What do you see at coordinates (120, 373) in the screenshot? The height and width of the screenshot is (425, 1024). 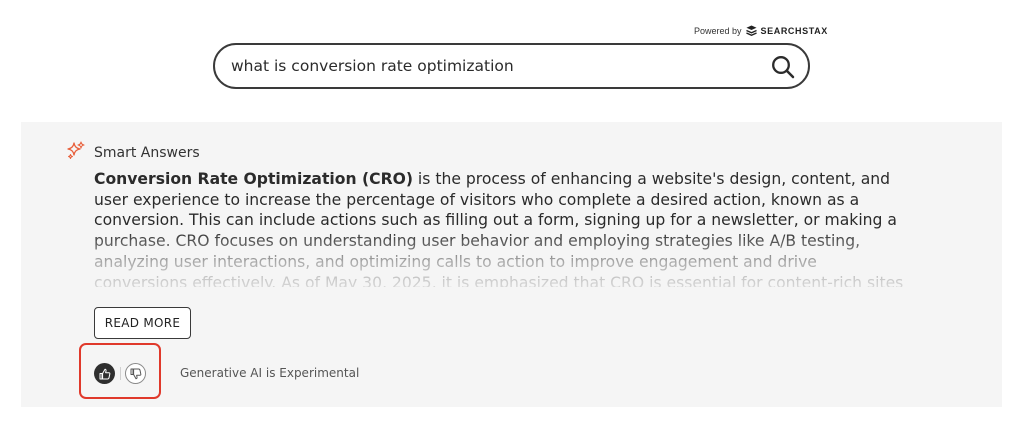 I see `feedback-separator` at bounding box center [120, 373].